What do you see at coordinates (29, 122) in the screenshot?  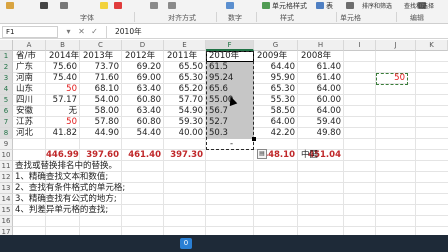 I see `row-label-cell: 江苏` at bounding box center [29, 122].